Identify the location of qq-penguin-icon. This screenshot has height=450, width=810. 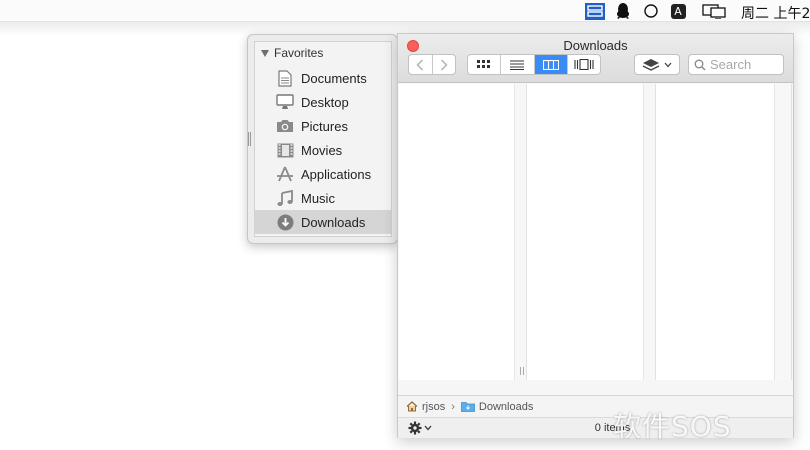
(623, 11).